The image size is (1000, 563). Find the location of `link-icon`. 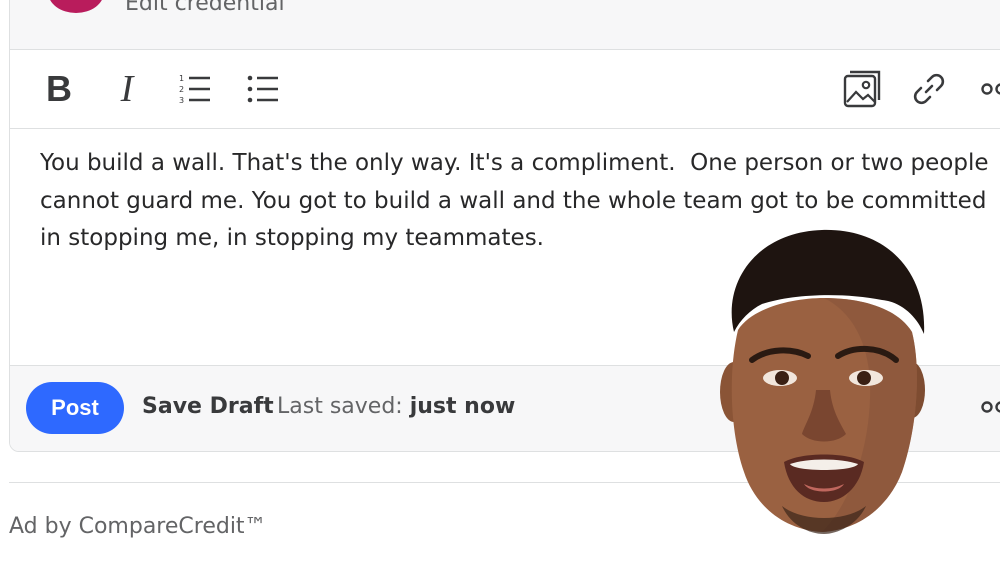

link-icon is located at coordinates (929, 89).